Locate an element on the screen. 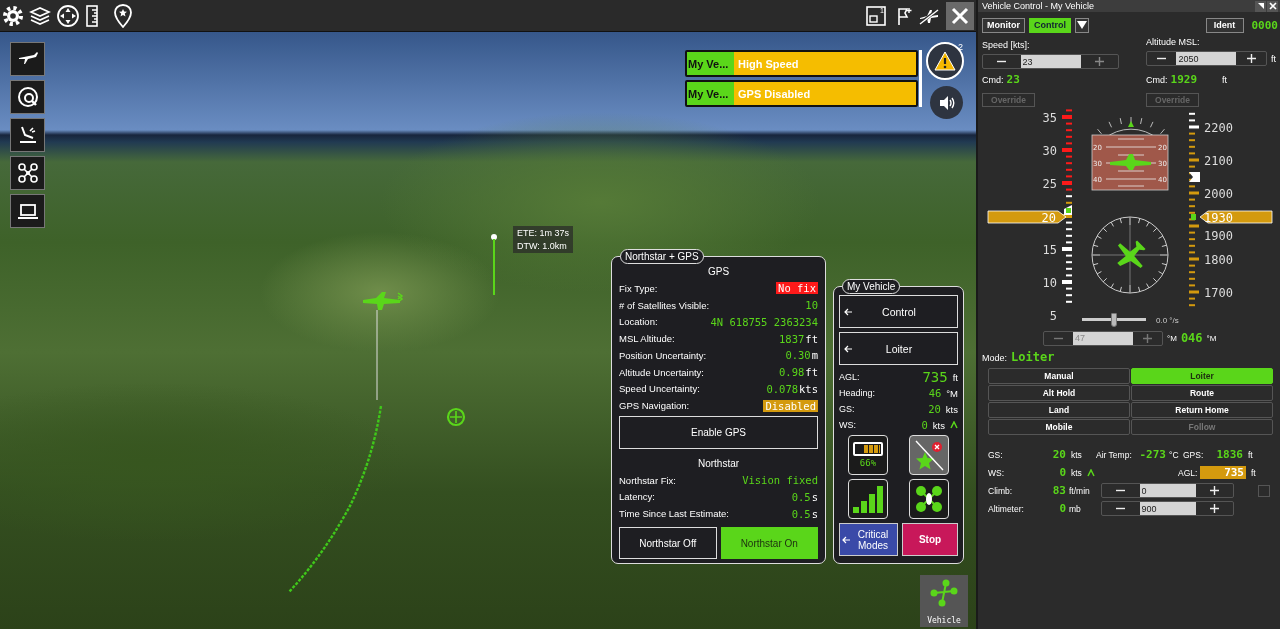  field-value: 735 is located at coordinates (935, 377).